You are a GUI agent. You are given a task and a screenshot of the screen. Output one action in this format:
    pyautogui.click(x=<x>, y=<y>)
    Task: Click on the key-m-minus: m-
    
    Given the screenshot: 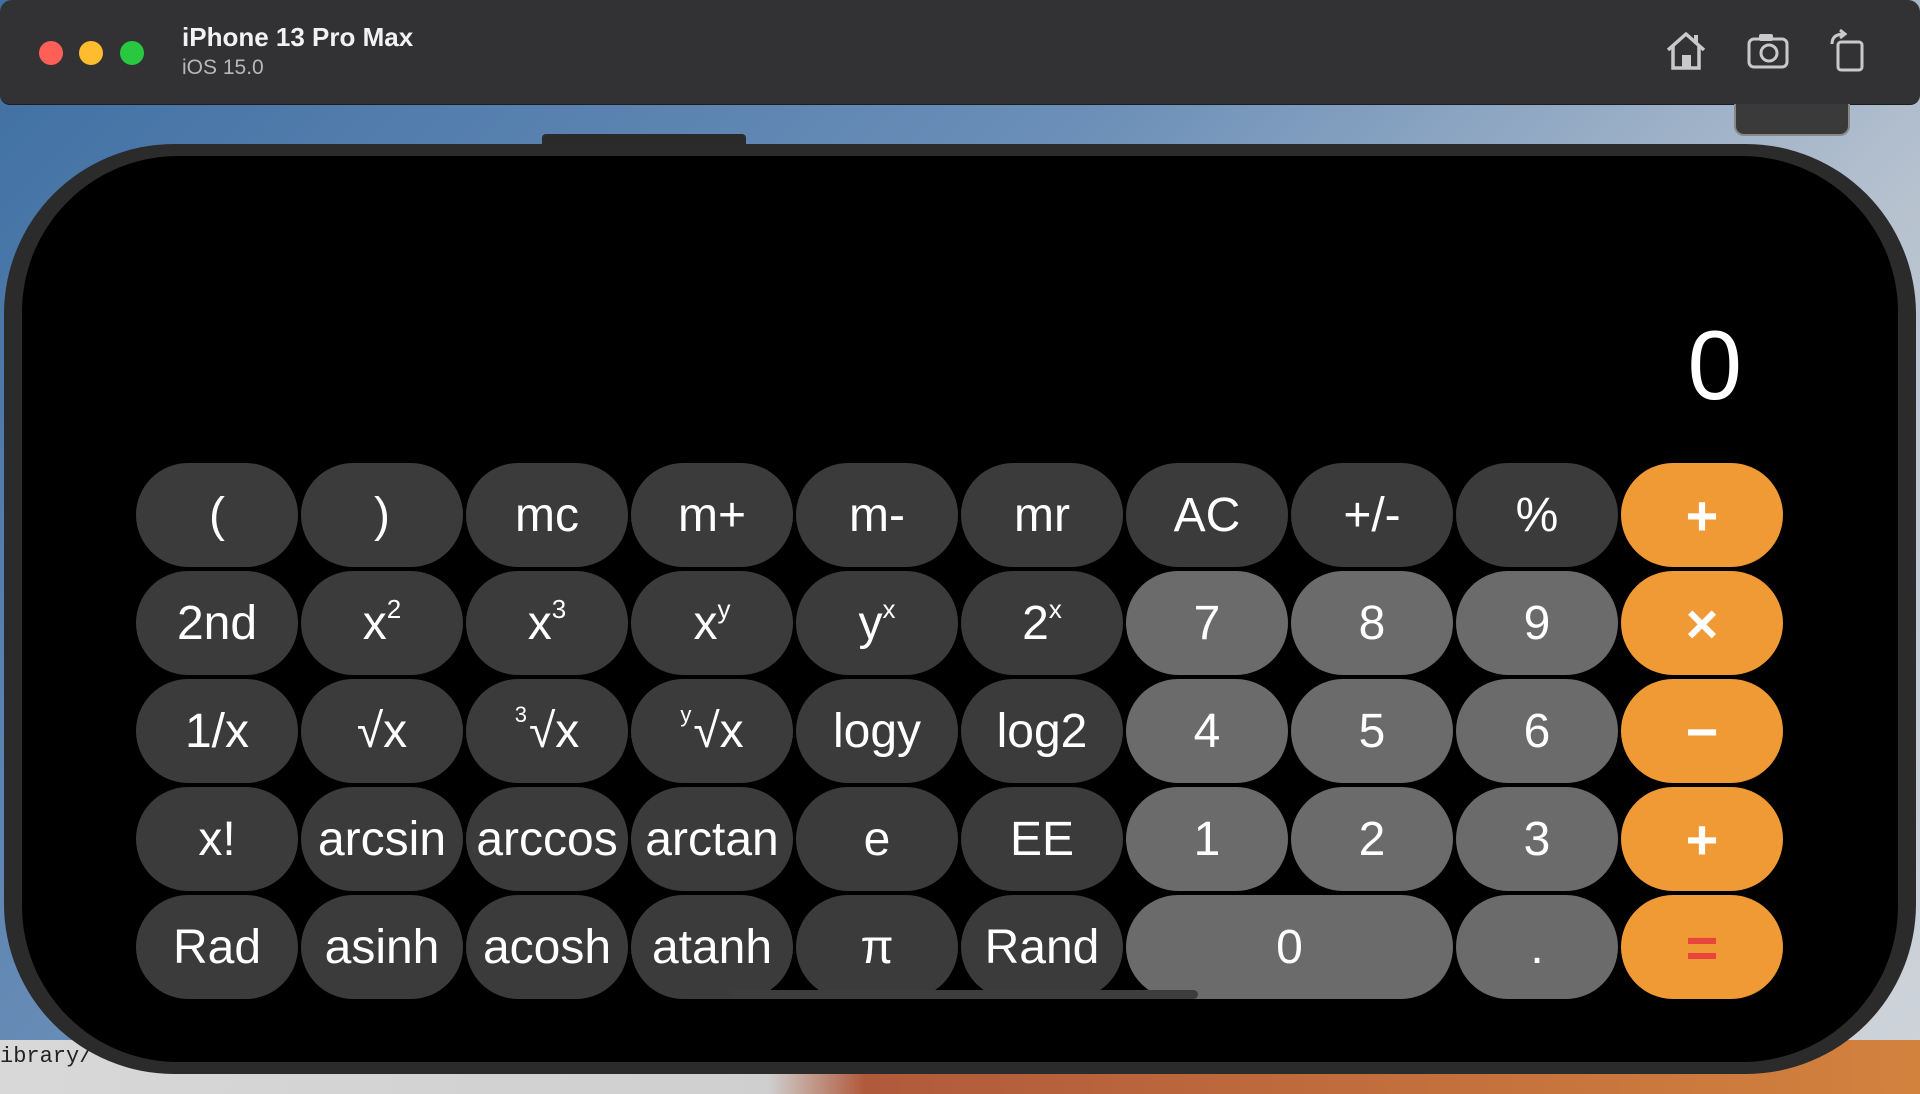 What is the action you would take?
    pyautogui.click(x=877, y=515)
    